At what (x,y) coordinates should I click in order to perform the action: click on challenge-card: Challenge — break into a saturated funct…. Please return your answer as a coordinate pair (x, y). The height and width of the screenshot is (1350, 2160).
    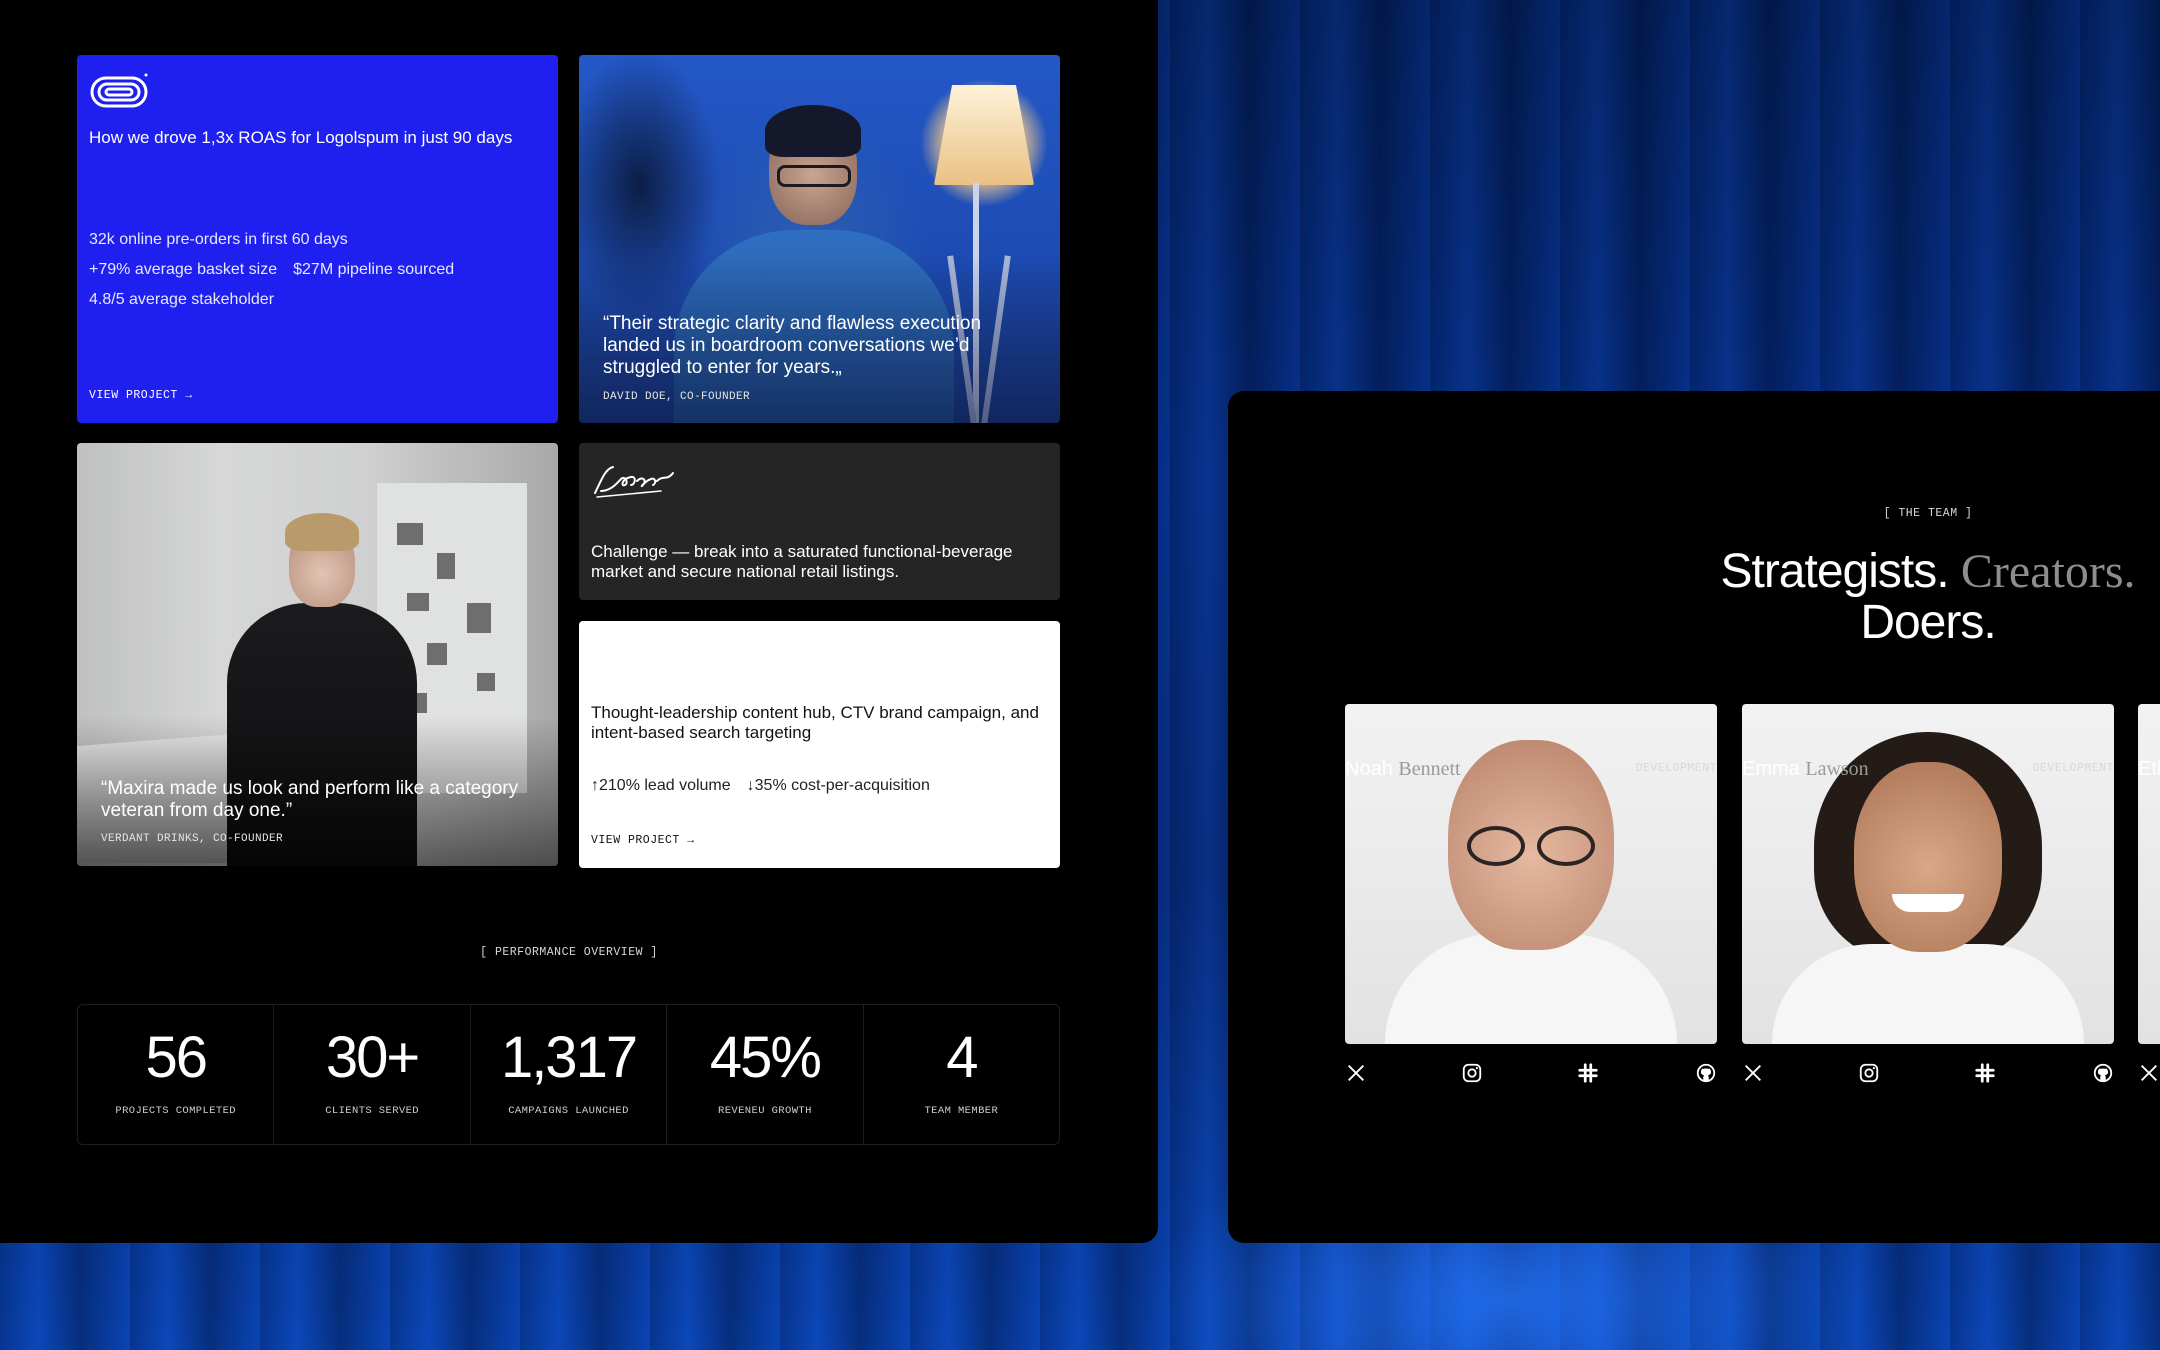
    Looking at the image, I should click on (819, 521).